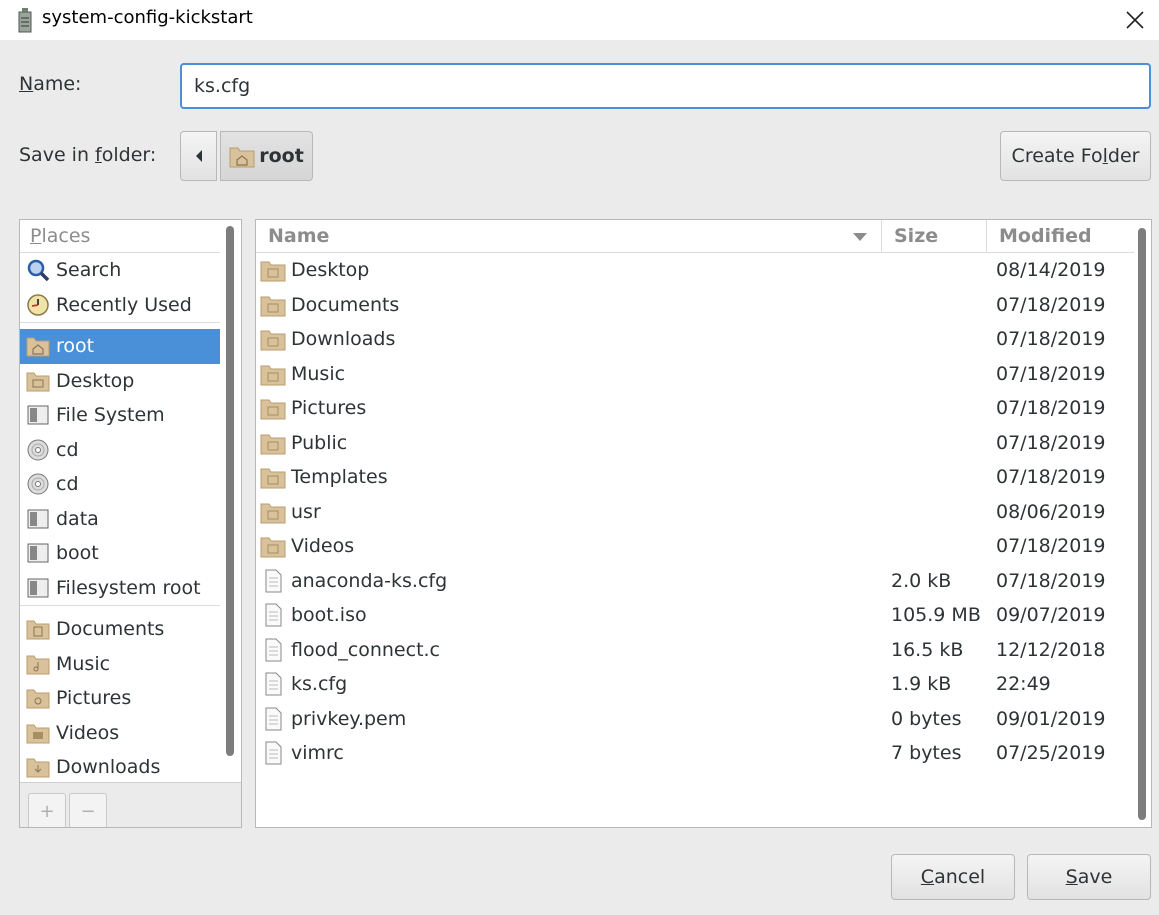  What do you see at coordinates (50, 84) in the screenshot?
I see `name-label: Name:` at bounding box center [50, 84].